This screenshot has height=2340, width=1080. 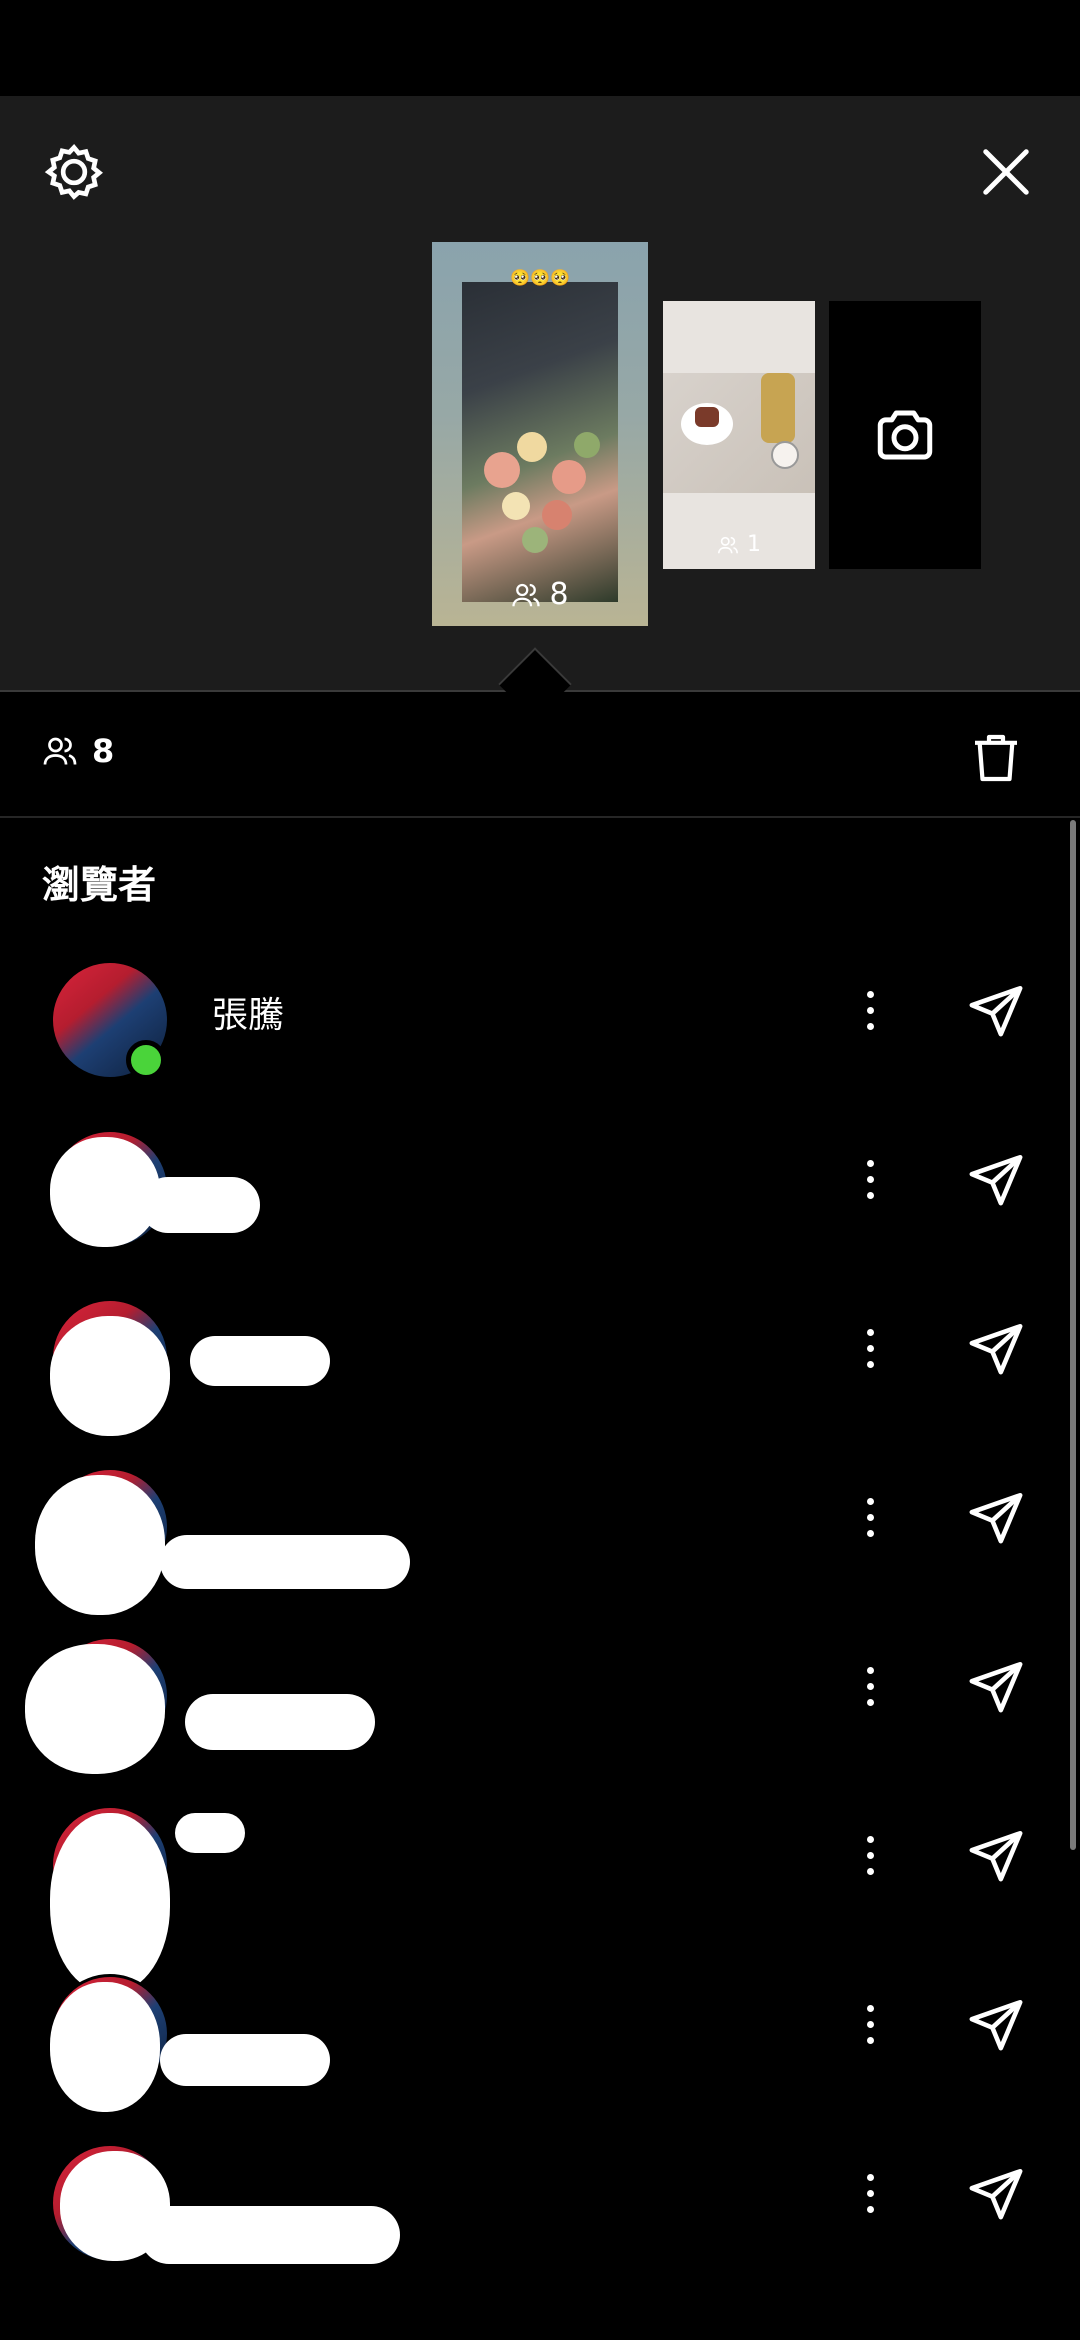 I want to click on add-story-button, so click(x=905, y=435).